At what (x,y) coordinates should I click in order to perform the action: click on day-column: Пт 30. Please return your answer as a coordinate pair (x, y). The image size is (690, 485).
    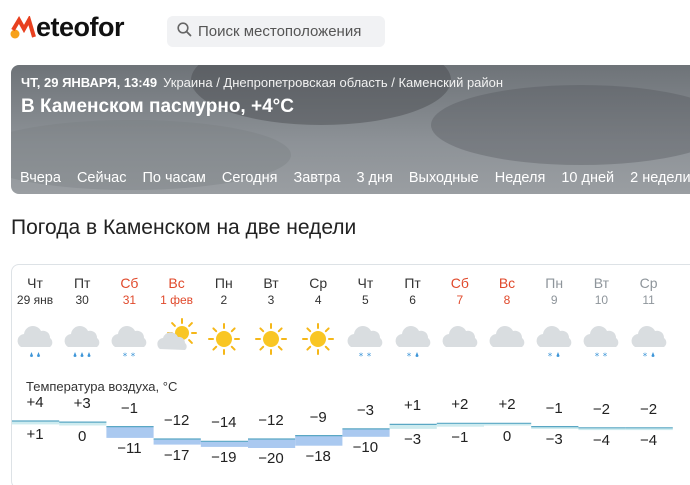
    Looking at the image, I should click on (82, 291).